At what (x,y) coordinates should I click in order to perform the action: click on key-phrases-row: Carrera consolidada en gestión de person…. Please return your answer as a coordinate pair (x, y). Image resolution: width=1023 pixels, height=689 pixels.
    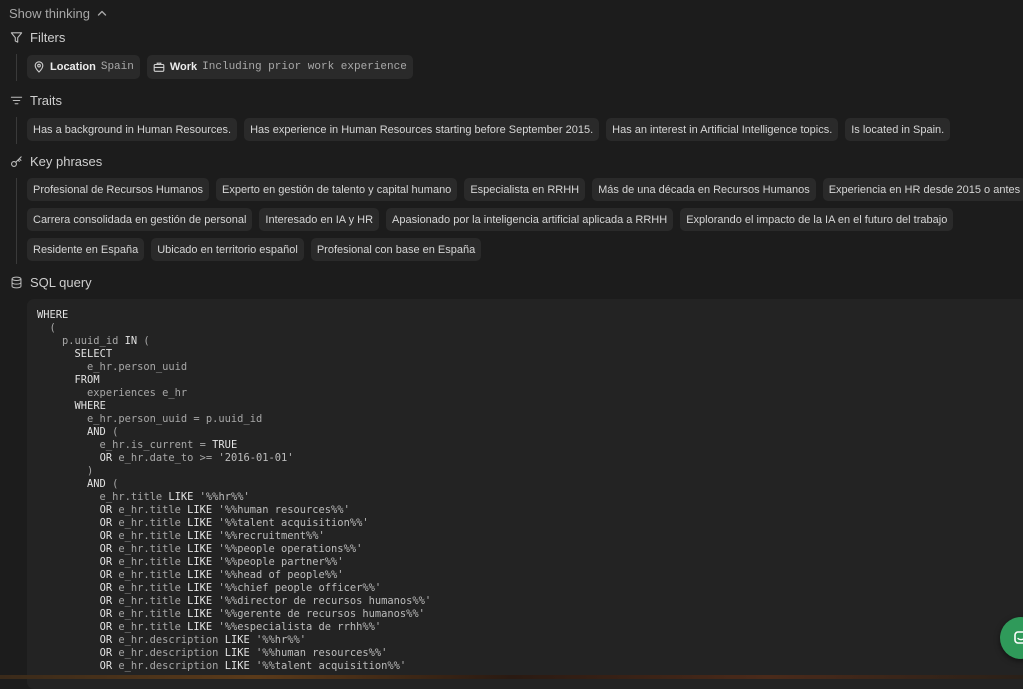
    Looking at the image, I should click on (490, 219).